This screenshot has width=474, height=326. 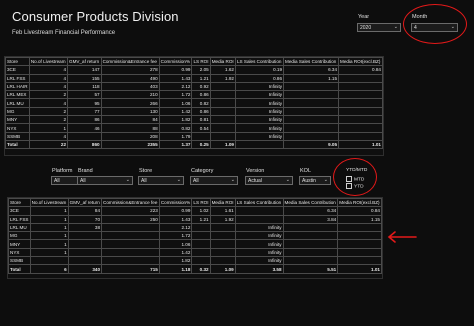 I want to click on table-cell: 95, so click(x=84, y=103).